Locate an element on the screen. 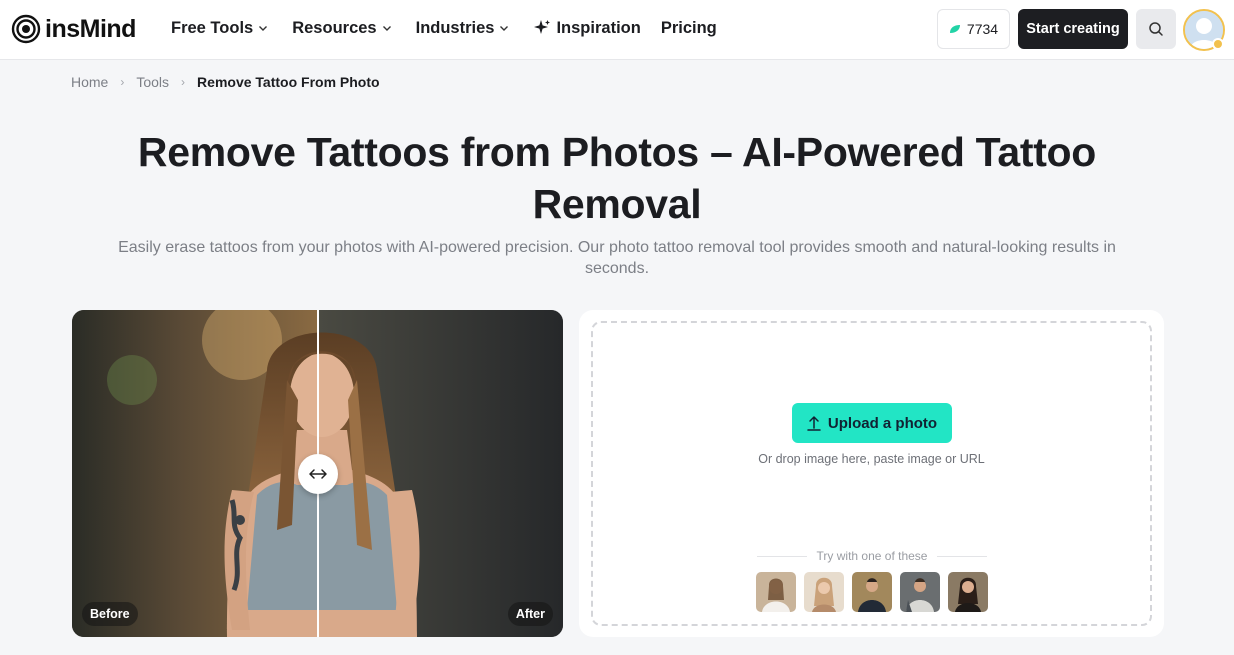 Image resolution: width=1234 pixels, height=655 pixels. sparkle-icon is located at coordinates (542, 27).